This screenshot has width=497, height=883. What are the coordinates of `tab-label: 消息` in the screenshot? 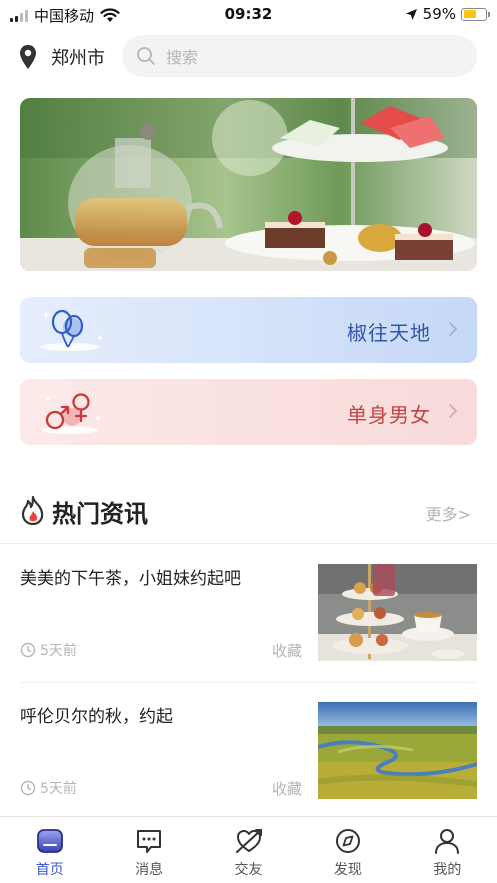 It's located at (149, 870).